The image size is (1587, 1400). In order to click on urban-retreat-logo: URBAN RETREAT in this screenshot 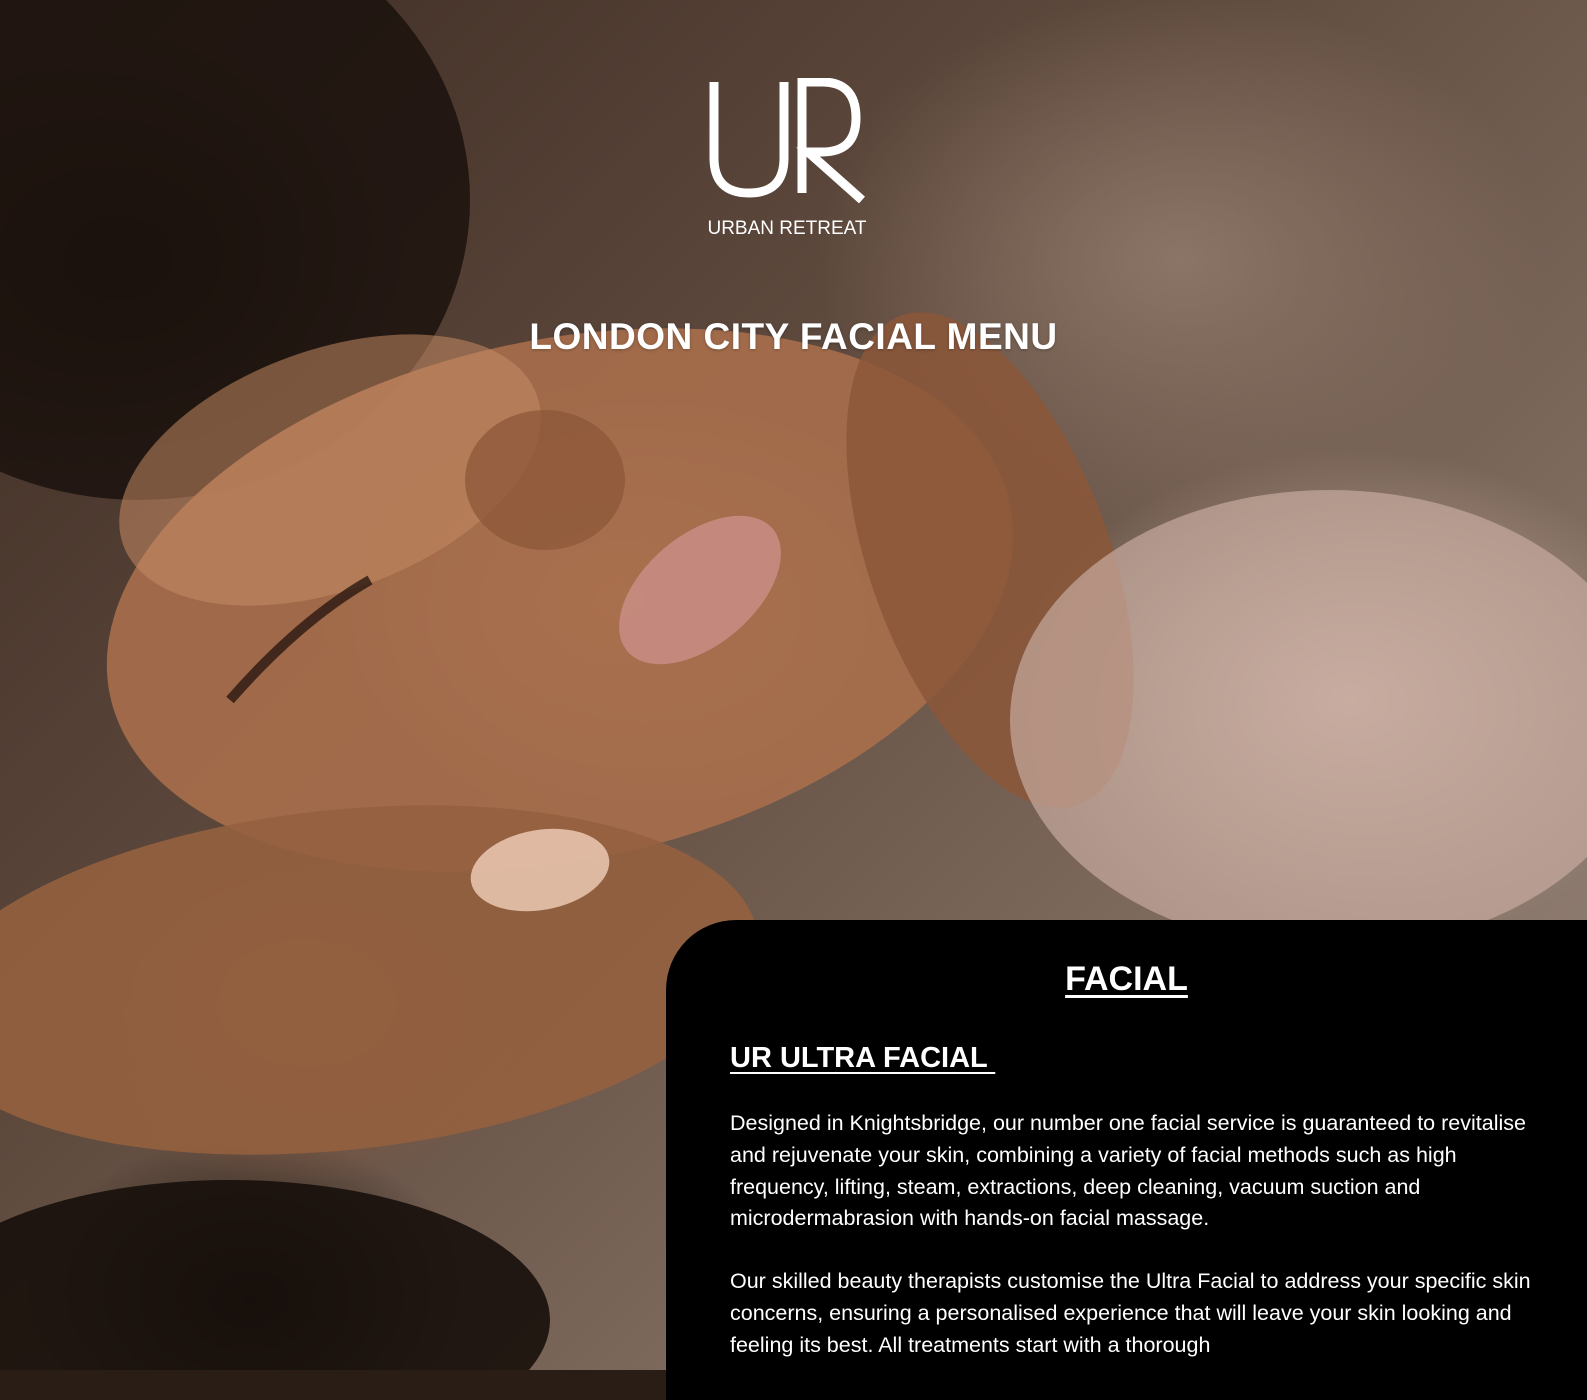, I will do `click(787, 159)`.